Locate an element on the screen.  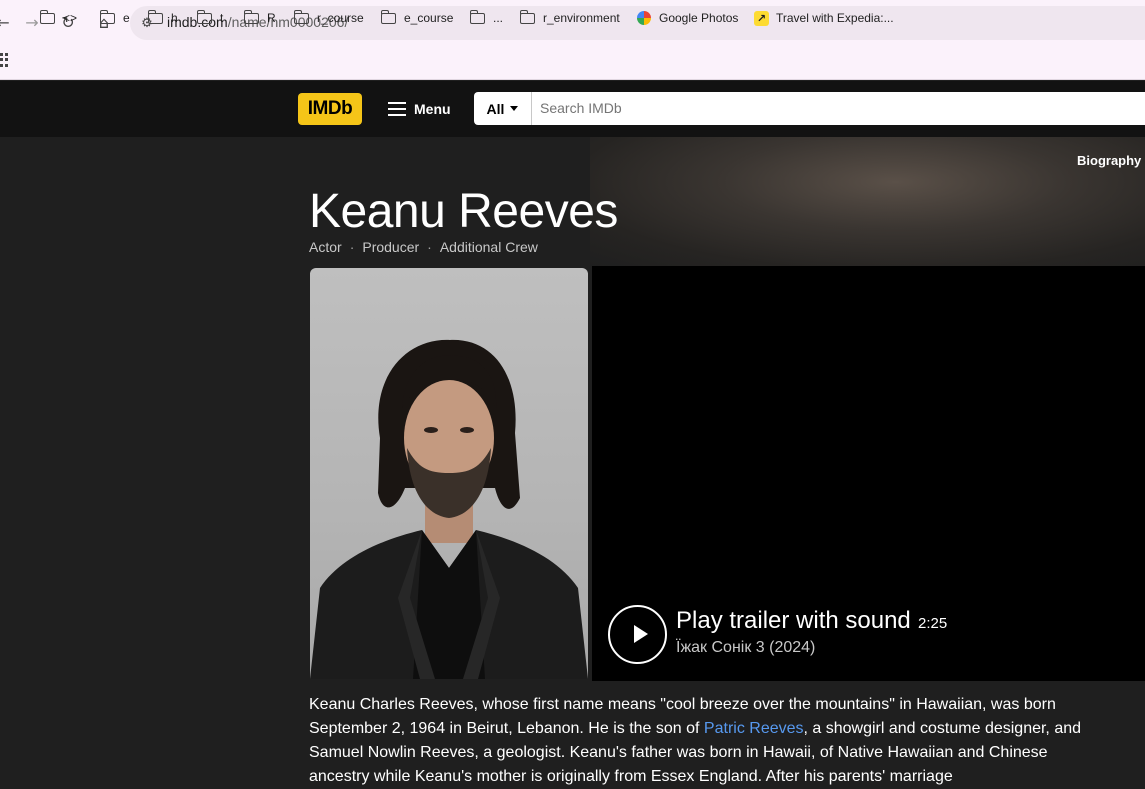
hamburger-icon is located at coordinates (397, 109).